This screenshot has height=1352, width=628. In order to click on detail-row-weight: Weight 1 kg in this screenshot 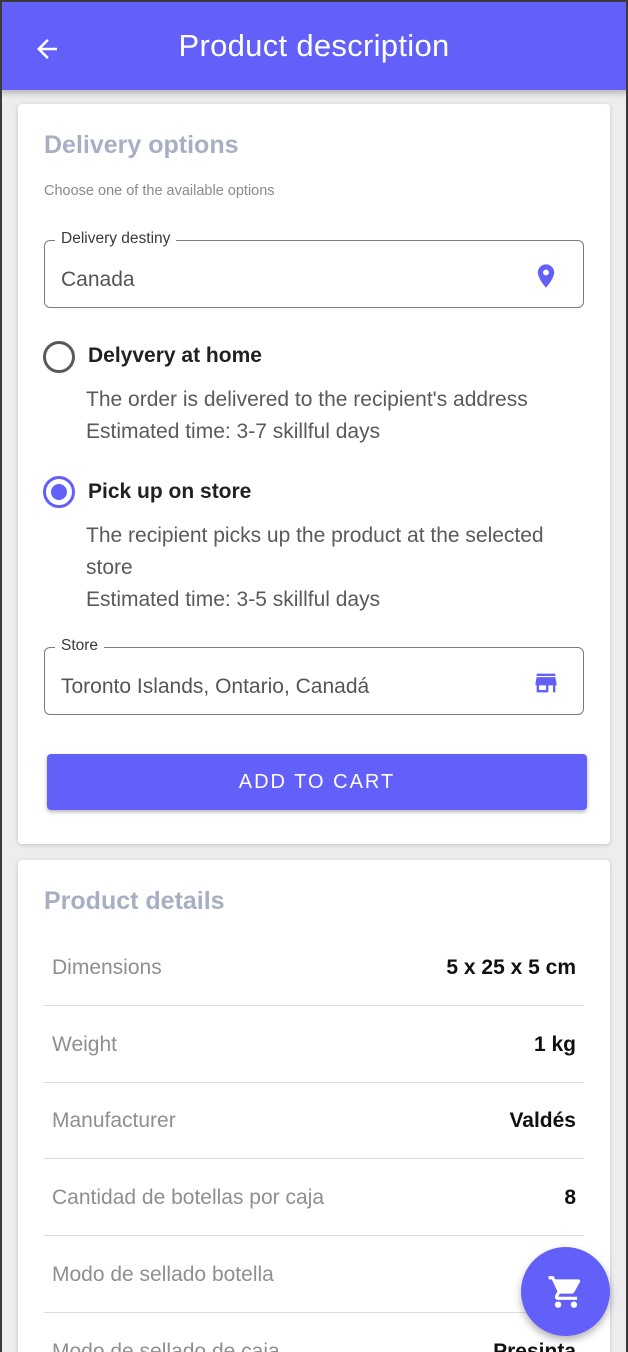, I will do `click(314, 1044)`.